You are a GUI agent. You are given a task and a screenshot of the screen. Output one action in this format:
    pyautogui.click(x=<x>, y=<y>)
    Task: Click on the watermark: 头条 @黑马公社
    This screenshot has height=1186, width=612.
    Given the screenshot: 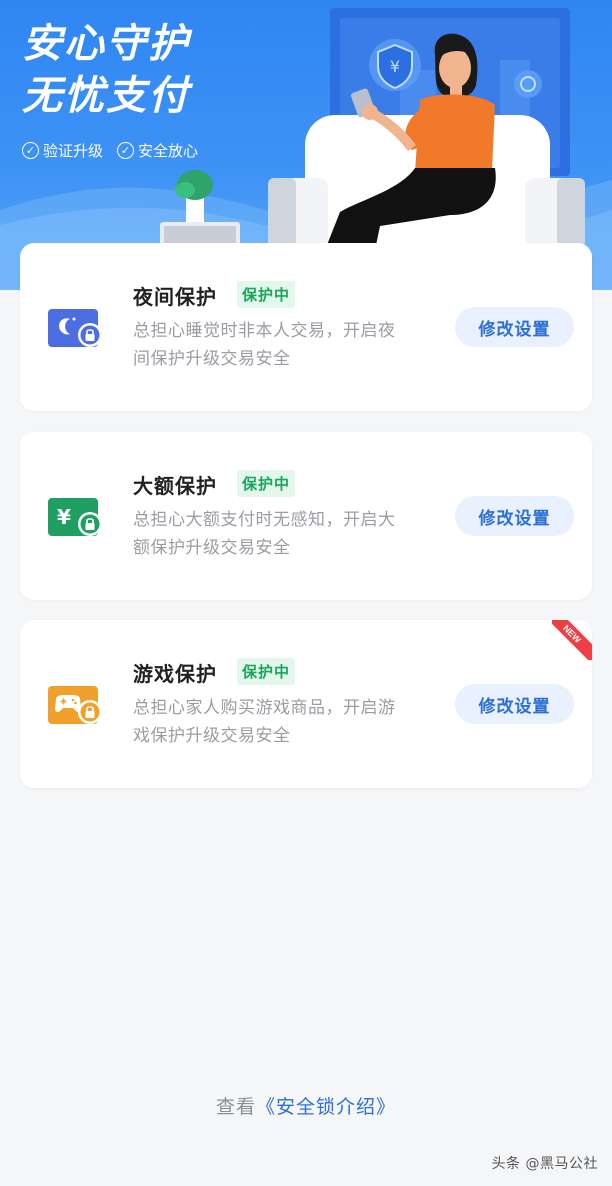 What is the action you would take?
    pyautogui.click(x=544, y=1164)
    